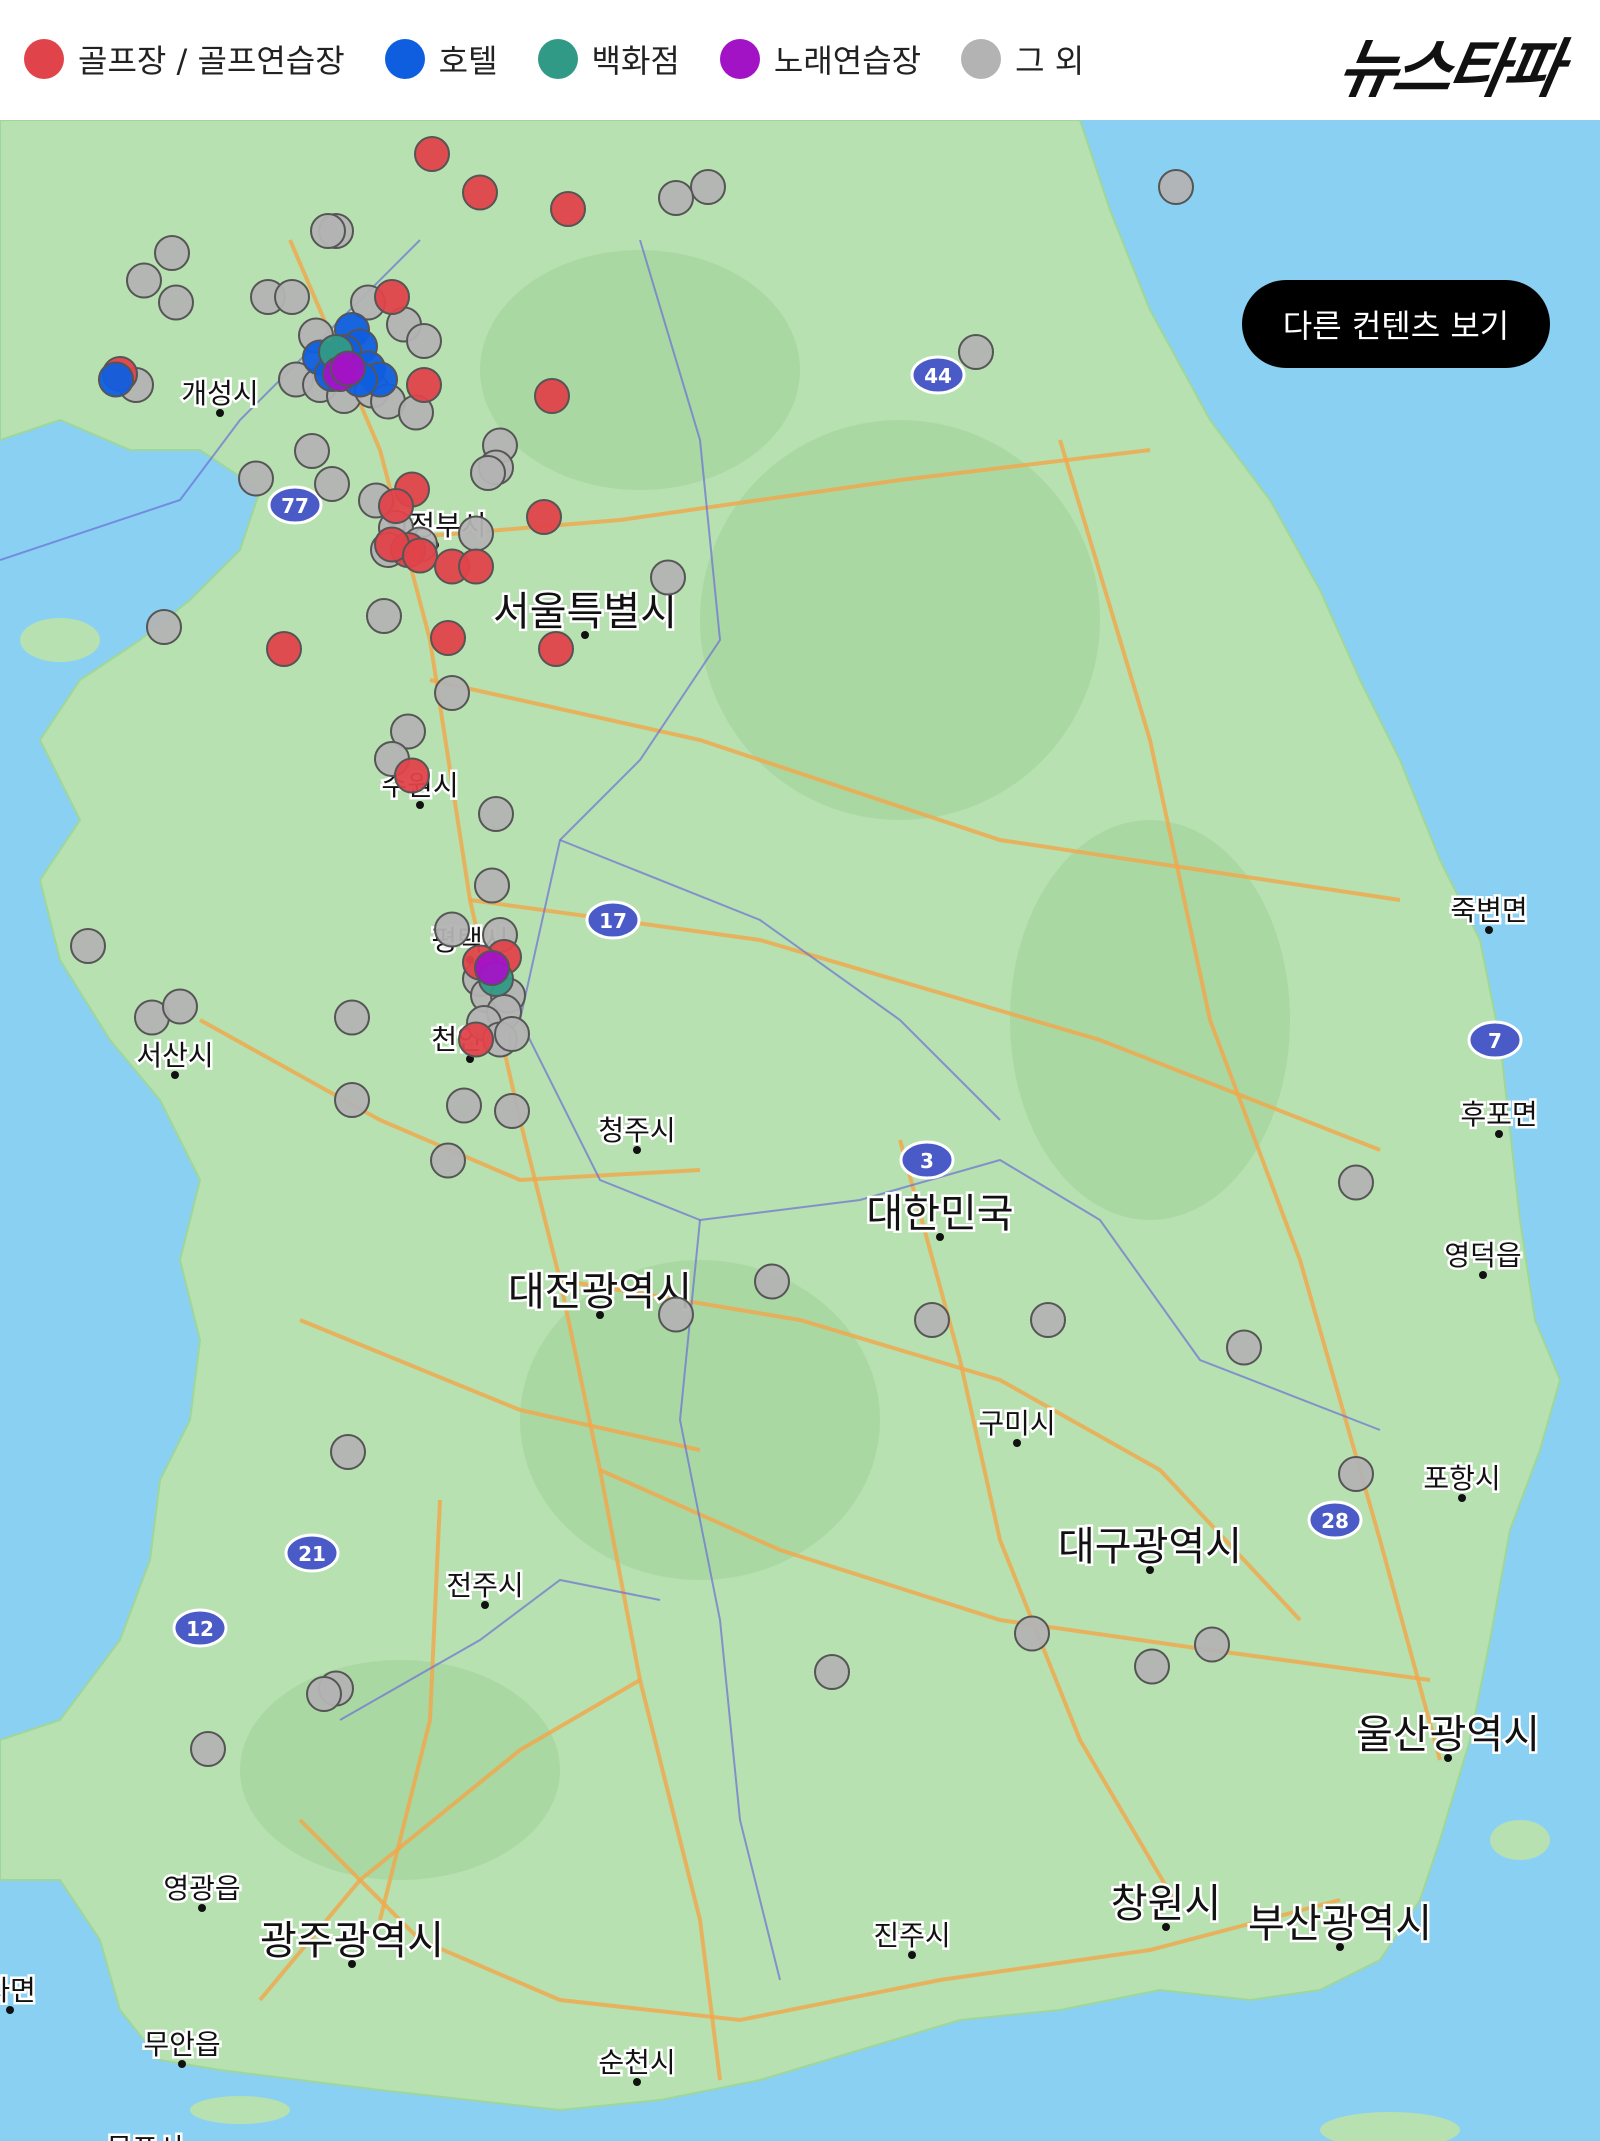 Image resolution: width=1600 pixels, height=2141 pixels. I want to click on city-label: 광주광역시, so click(352, 1941).